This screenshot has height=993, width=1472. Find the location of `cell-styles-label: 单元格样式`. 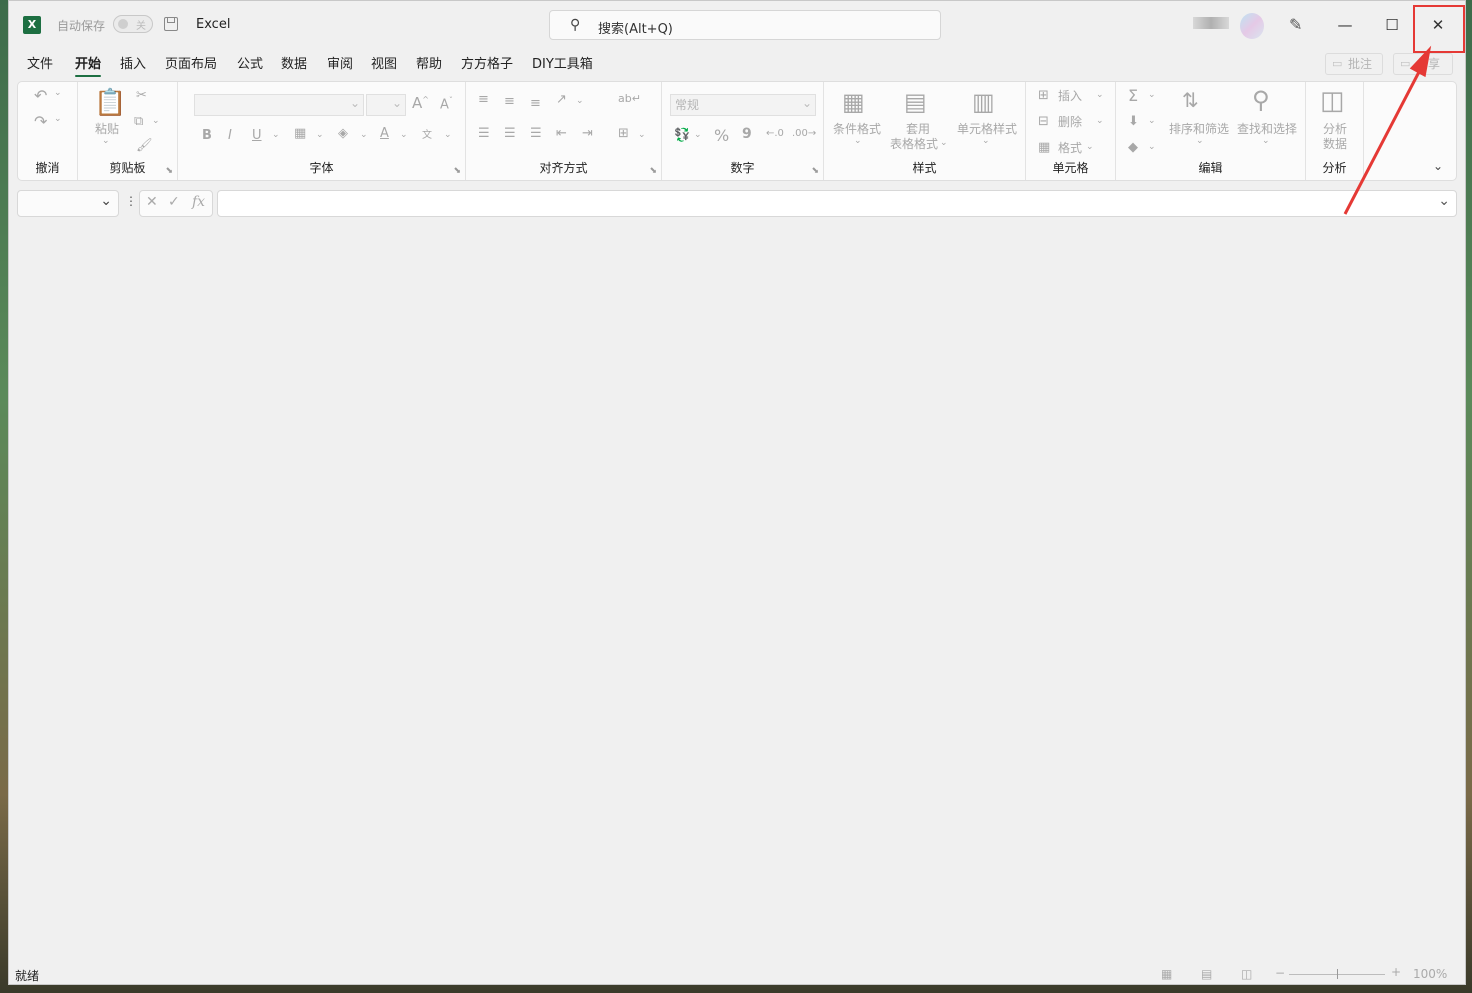

cell-styles-label: 单元格样式 is located at coordinates (987, 129).